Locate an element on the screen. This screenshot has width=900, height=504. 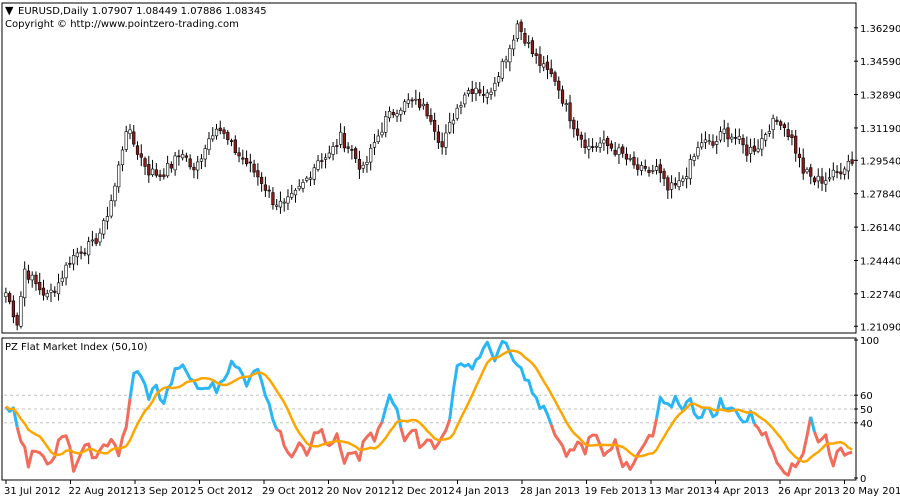
time-tick-label: 4 Jan 2013 is located at coordinates (483, 491).